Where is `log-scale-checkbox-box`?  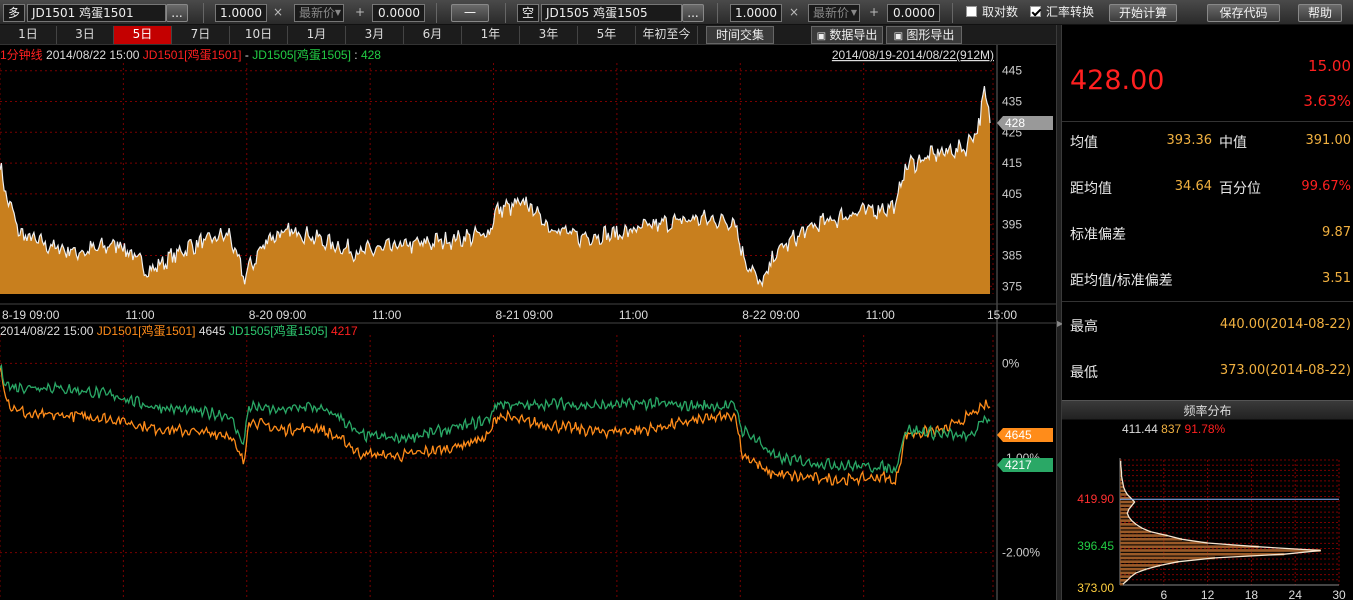
log-scale-checkbox-box is located at coordinates (971, 11).